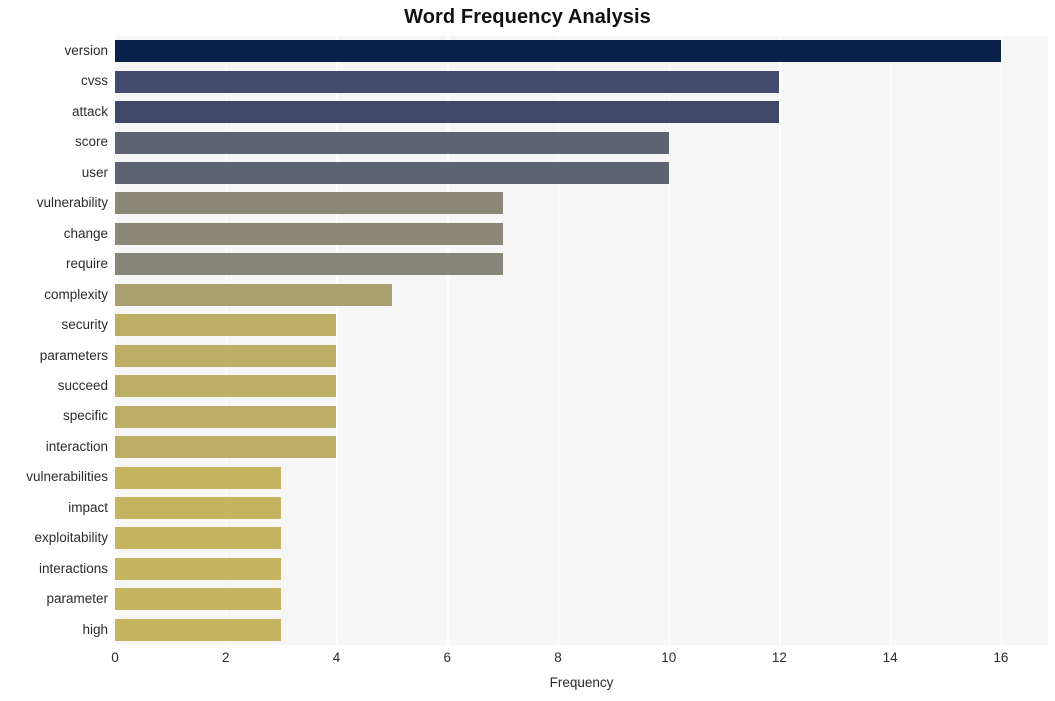 The width and height of the screenshot is (1055, 701). Describe the element at coordinates (67, 477) in the screenshot. I see `y-axis-tick-label: vulnerabilities` at that location.